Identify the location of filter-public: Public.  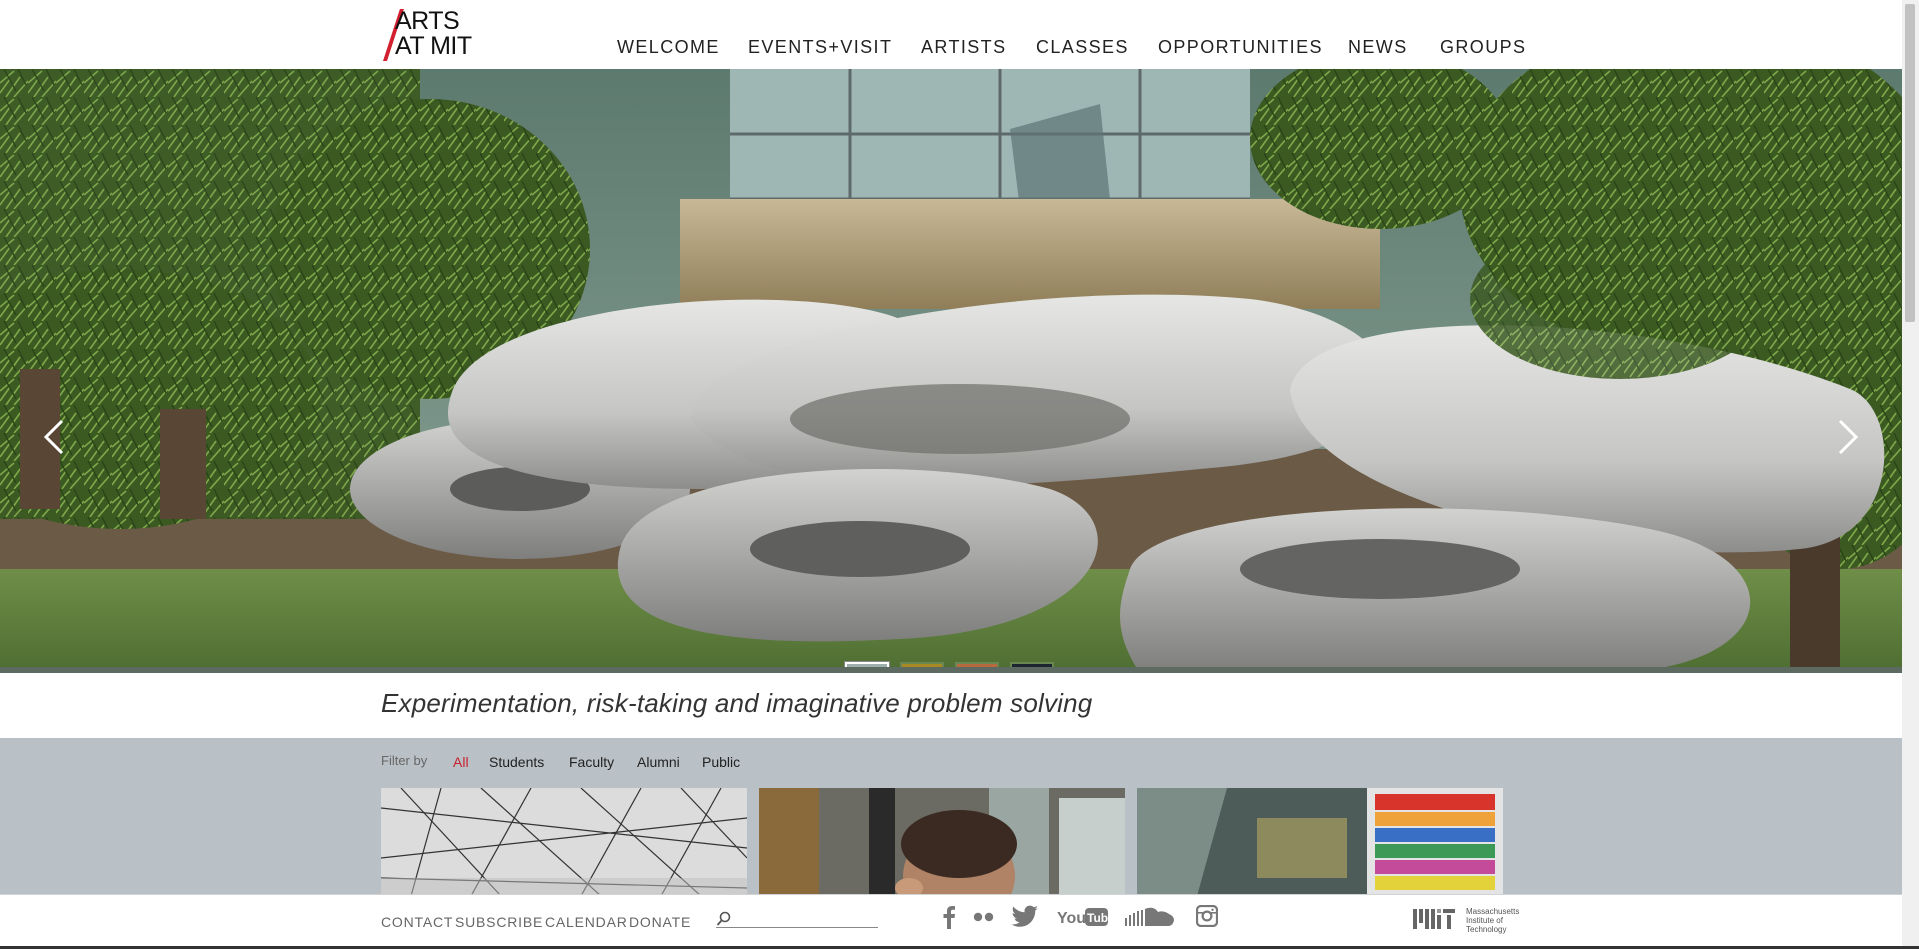
(721, 762).